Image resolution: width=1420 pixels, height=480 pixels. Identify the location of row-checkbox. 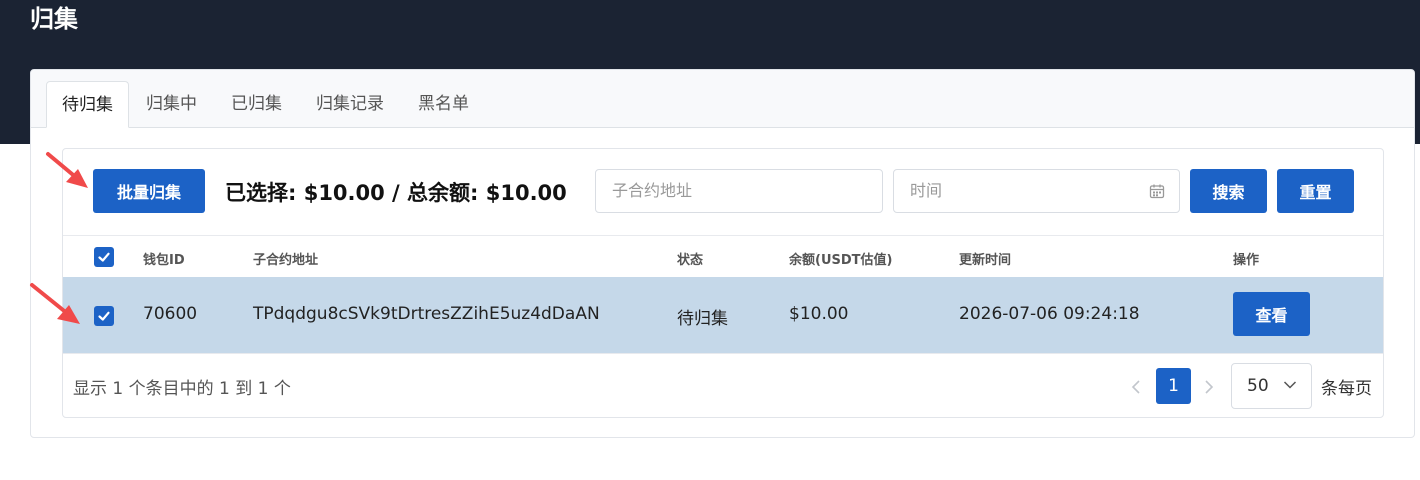
(104, 316).